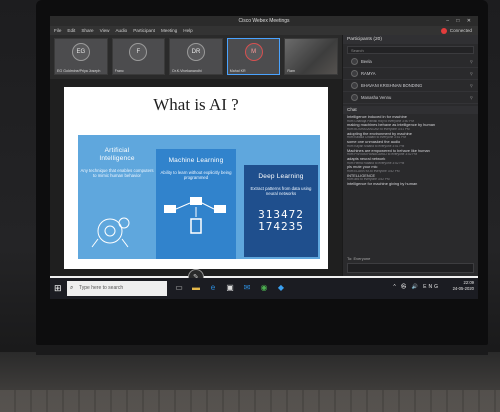 This screenshot has height=412, width=500. Describe the element at coordinates (463, 288) in the screenshot. I see `tray-date: 24-05-2020` at that location.